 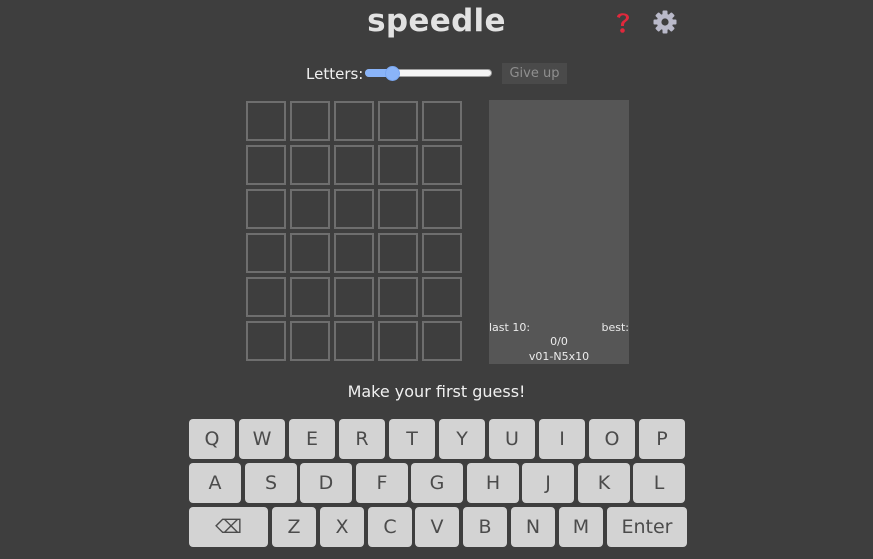 I want to click on key-l: L, so click(x=659, y=483).